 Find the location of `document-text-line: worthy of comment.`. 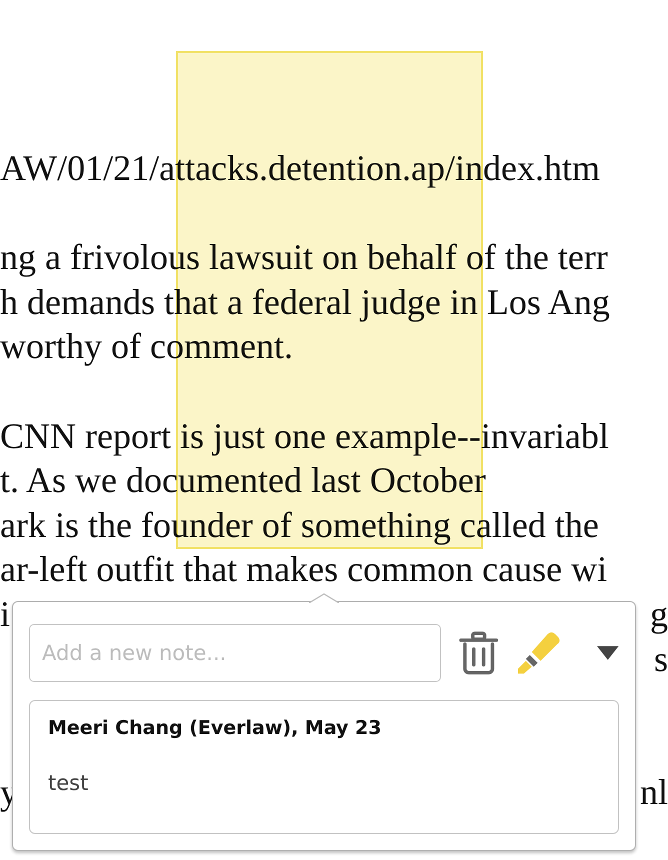

document-text-line: worthy of comment. is located at coordinates (146, 346).